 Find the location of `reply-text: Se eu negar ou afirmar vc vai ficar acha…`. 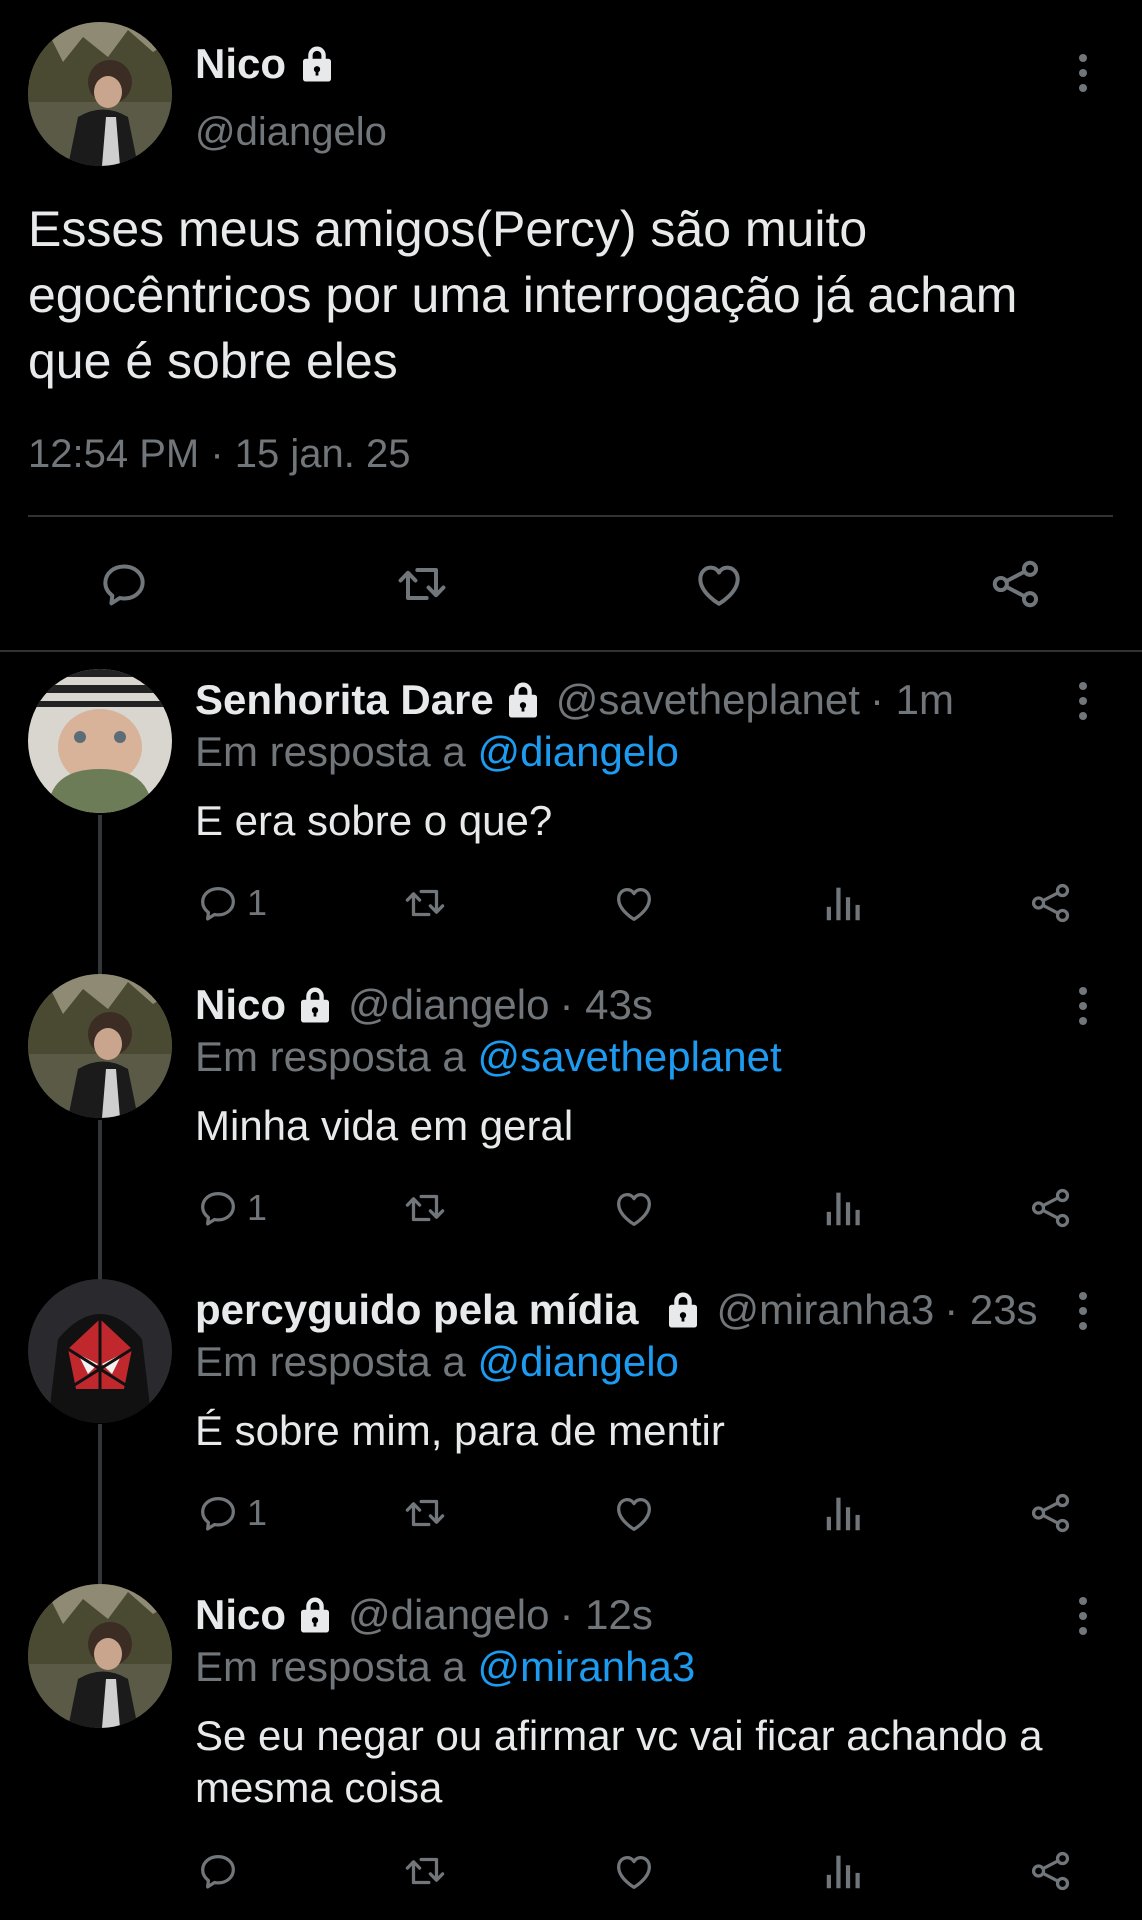

reply-text: Se eu negar ou afirmar vc vai ficar acha… is located at coordinates (619, 1761).